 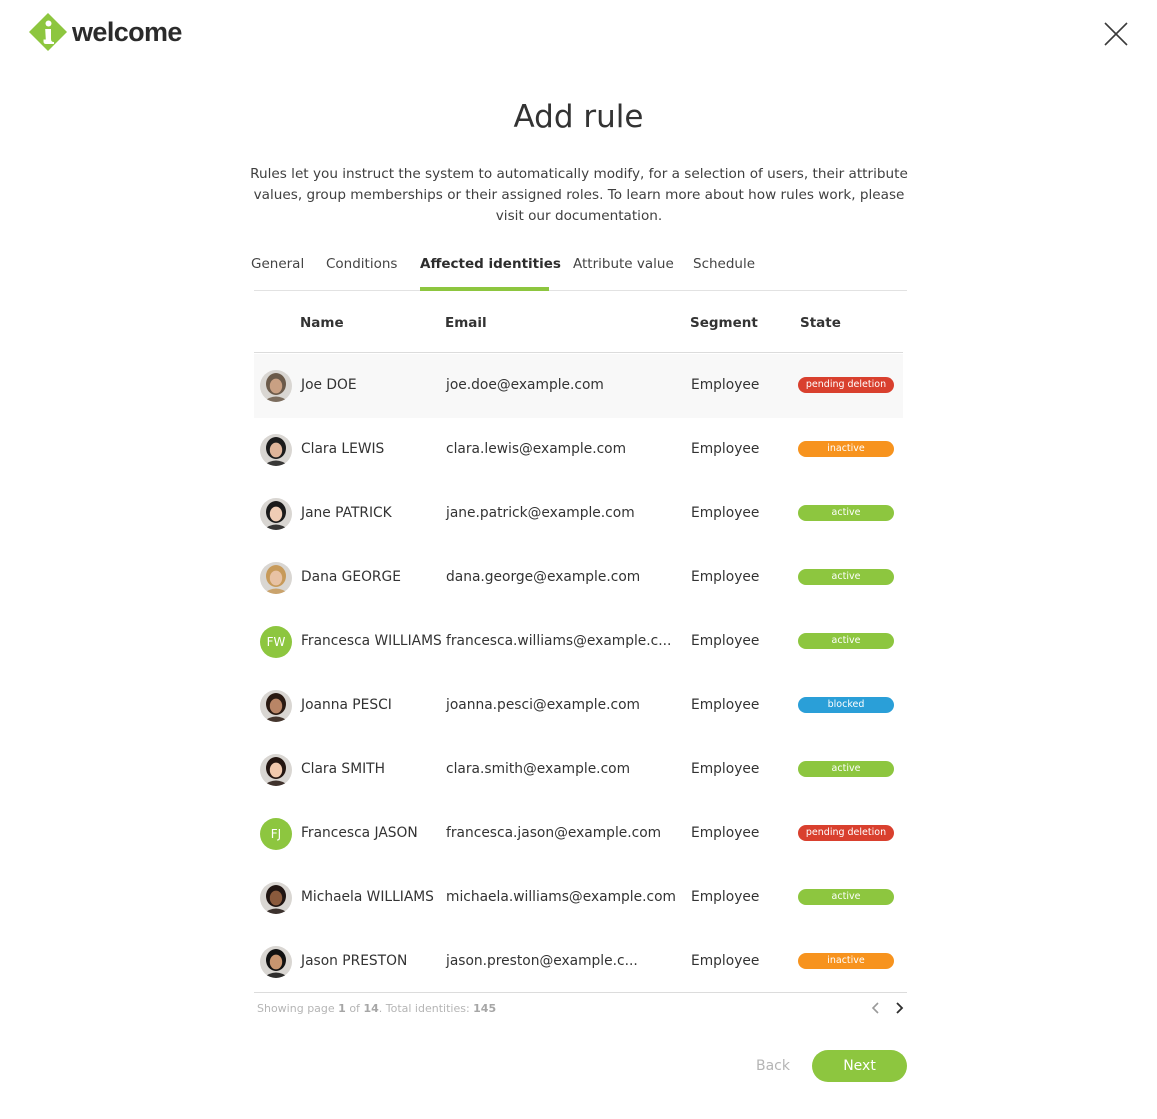 What do you see at coordinates (343, 449) in the screenshot?
I see `identity-name: Clara LEWIS` at bounding box center [343, 449].